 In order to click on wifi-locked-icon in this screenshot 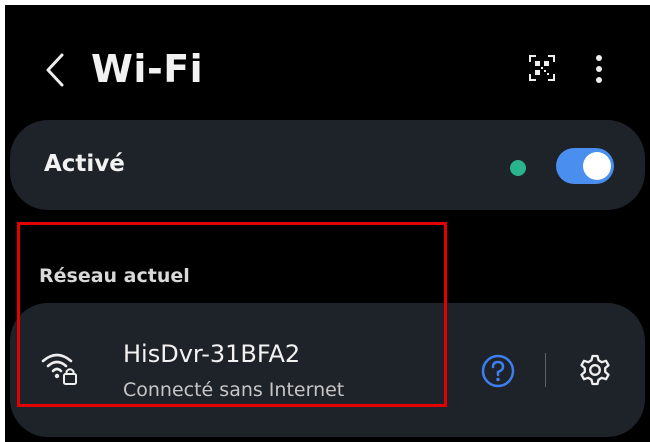, I will do `click(59, 369)`.